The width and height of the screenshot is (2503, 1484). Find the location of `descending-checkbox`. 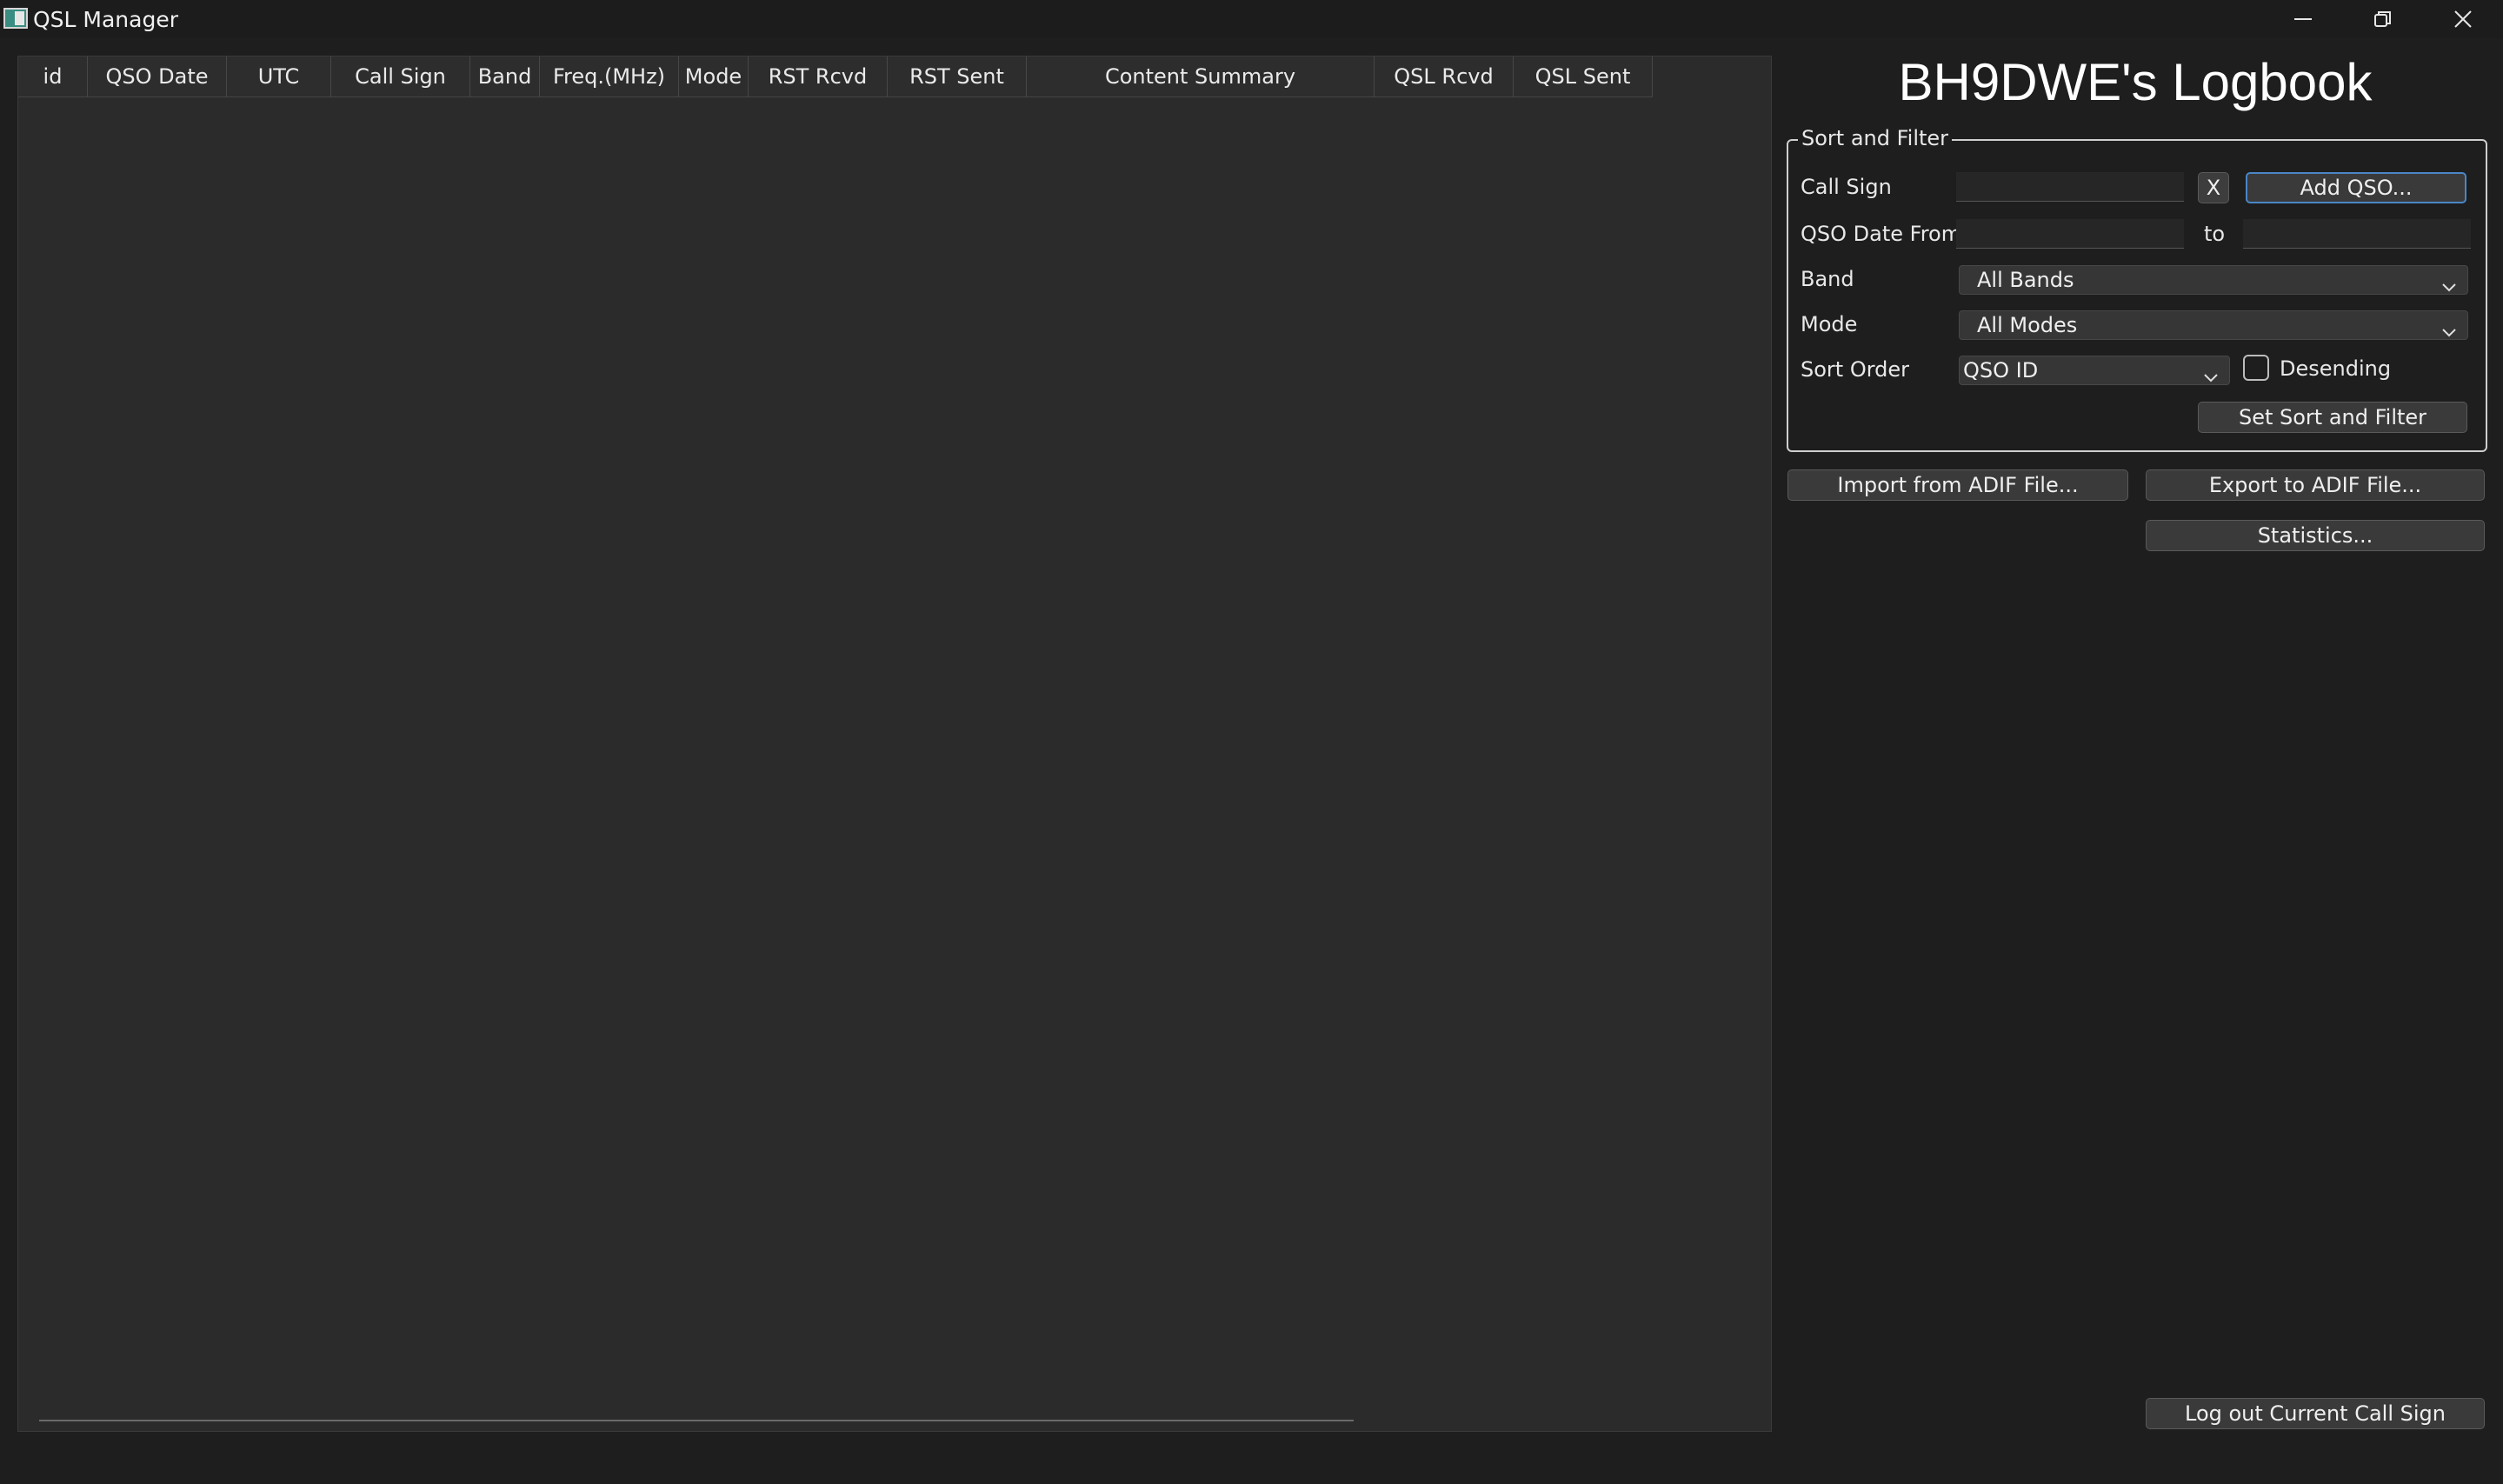

descending-checkbox is located at coordinates (2256, 368).